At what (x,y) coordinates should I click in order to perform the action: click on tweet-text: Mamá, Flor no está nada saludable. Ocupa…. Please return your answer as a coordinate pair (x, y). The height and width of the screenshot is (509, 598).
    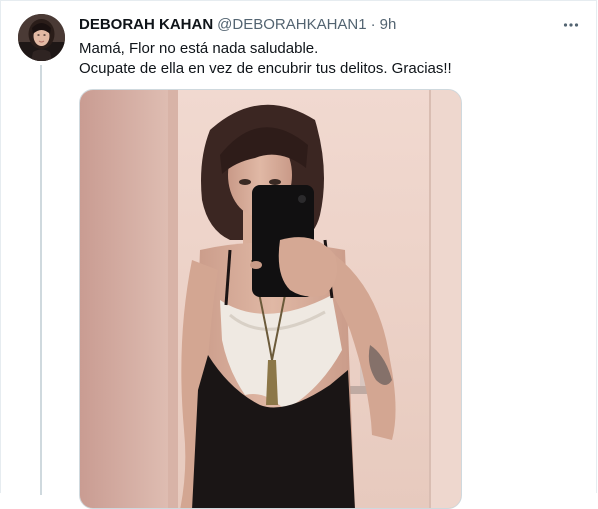
    Looking at the image, I should click on (329, 59).